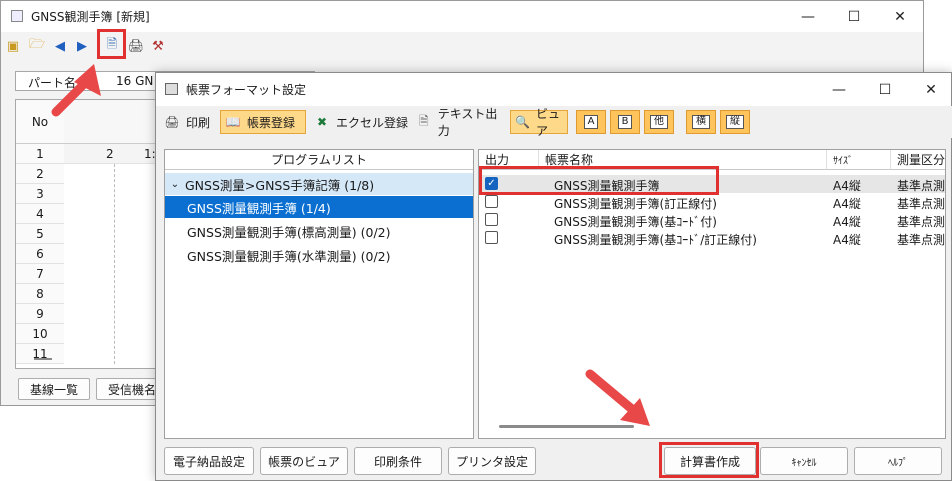 The image size is (952, 481). Describe the element at coordinates (635, 222) in the screenshot. I see `form-name: GNSS測量観測手簿(基ｺｰﾄﾞ付)` at that location.